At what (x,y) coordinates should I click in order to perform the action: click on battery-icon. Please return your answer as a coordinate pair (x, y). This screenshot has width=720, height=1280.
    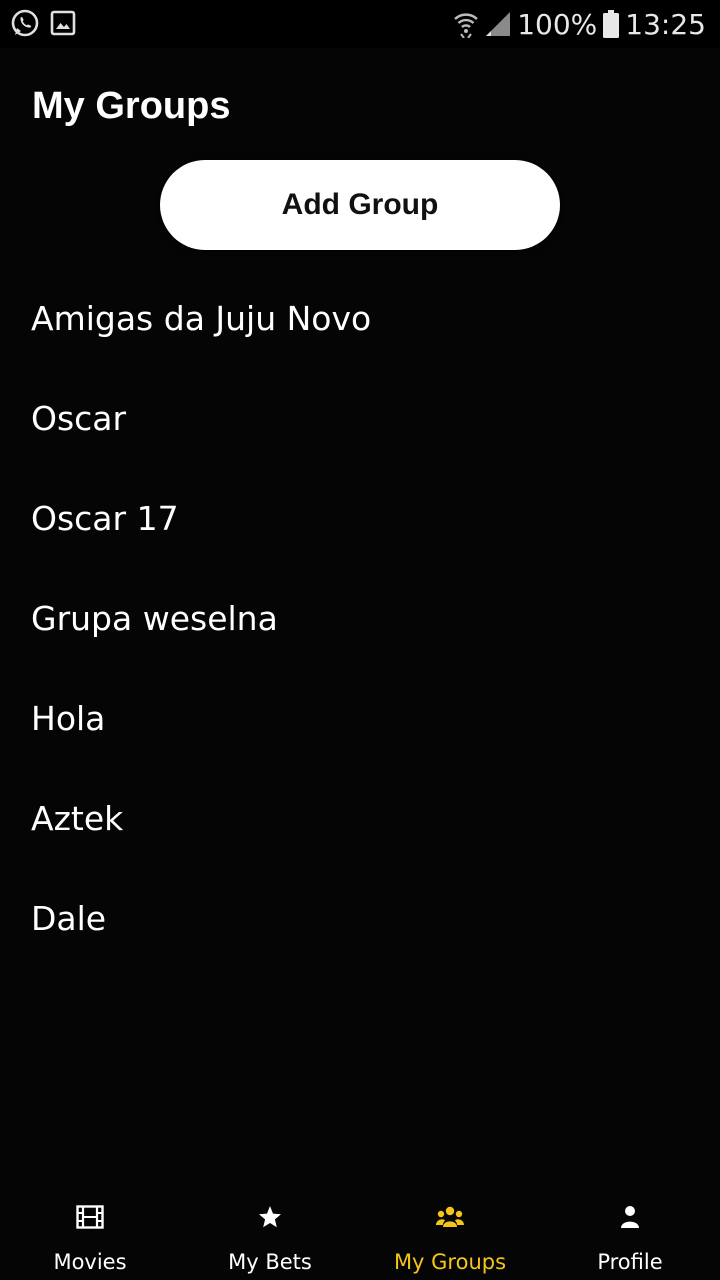
    Looking at the image, I should click on (611, 24).